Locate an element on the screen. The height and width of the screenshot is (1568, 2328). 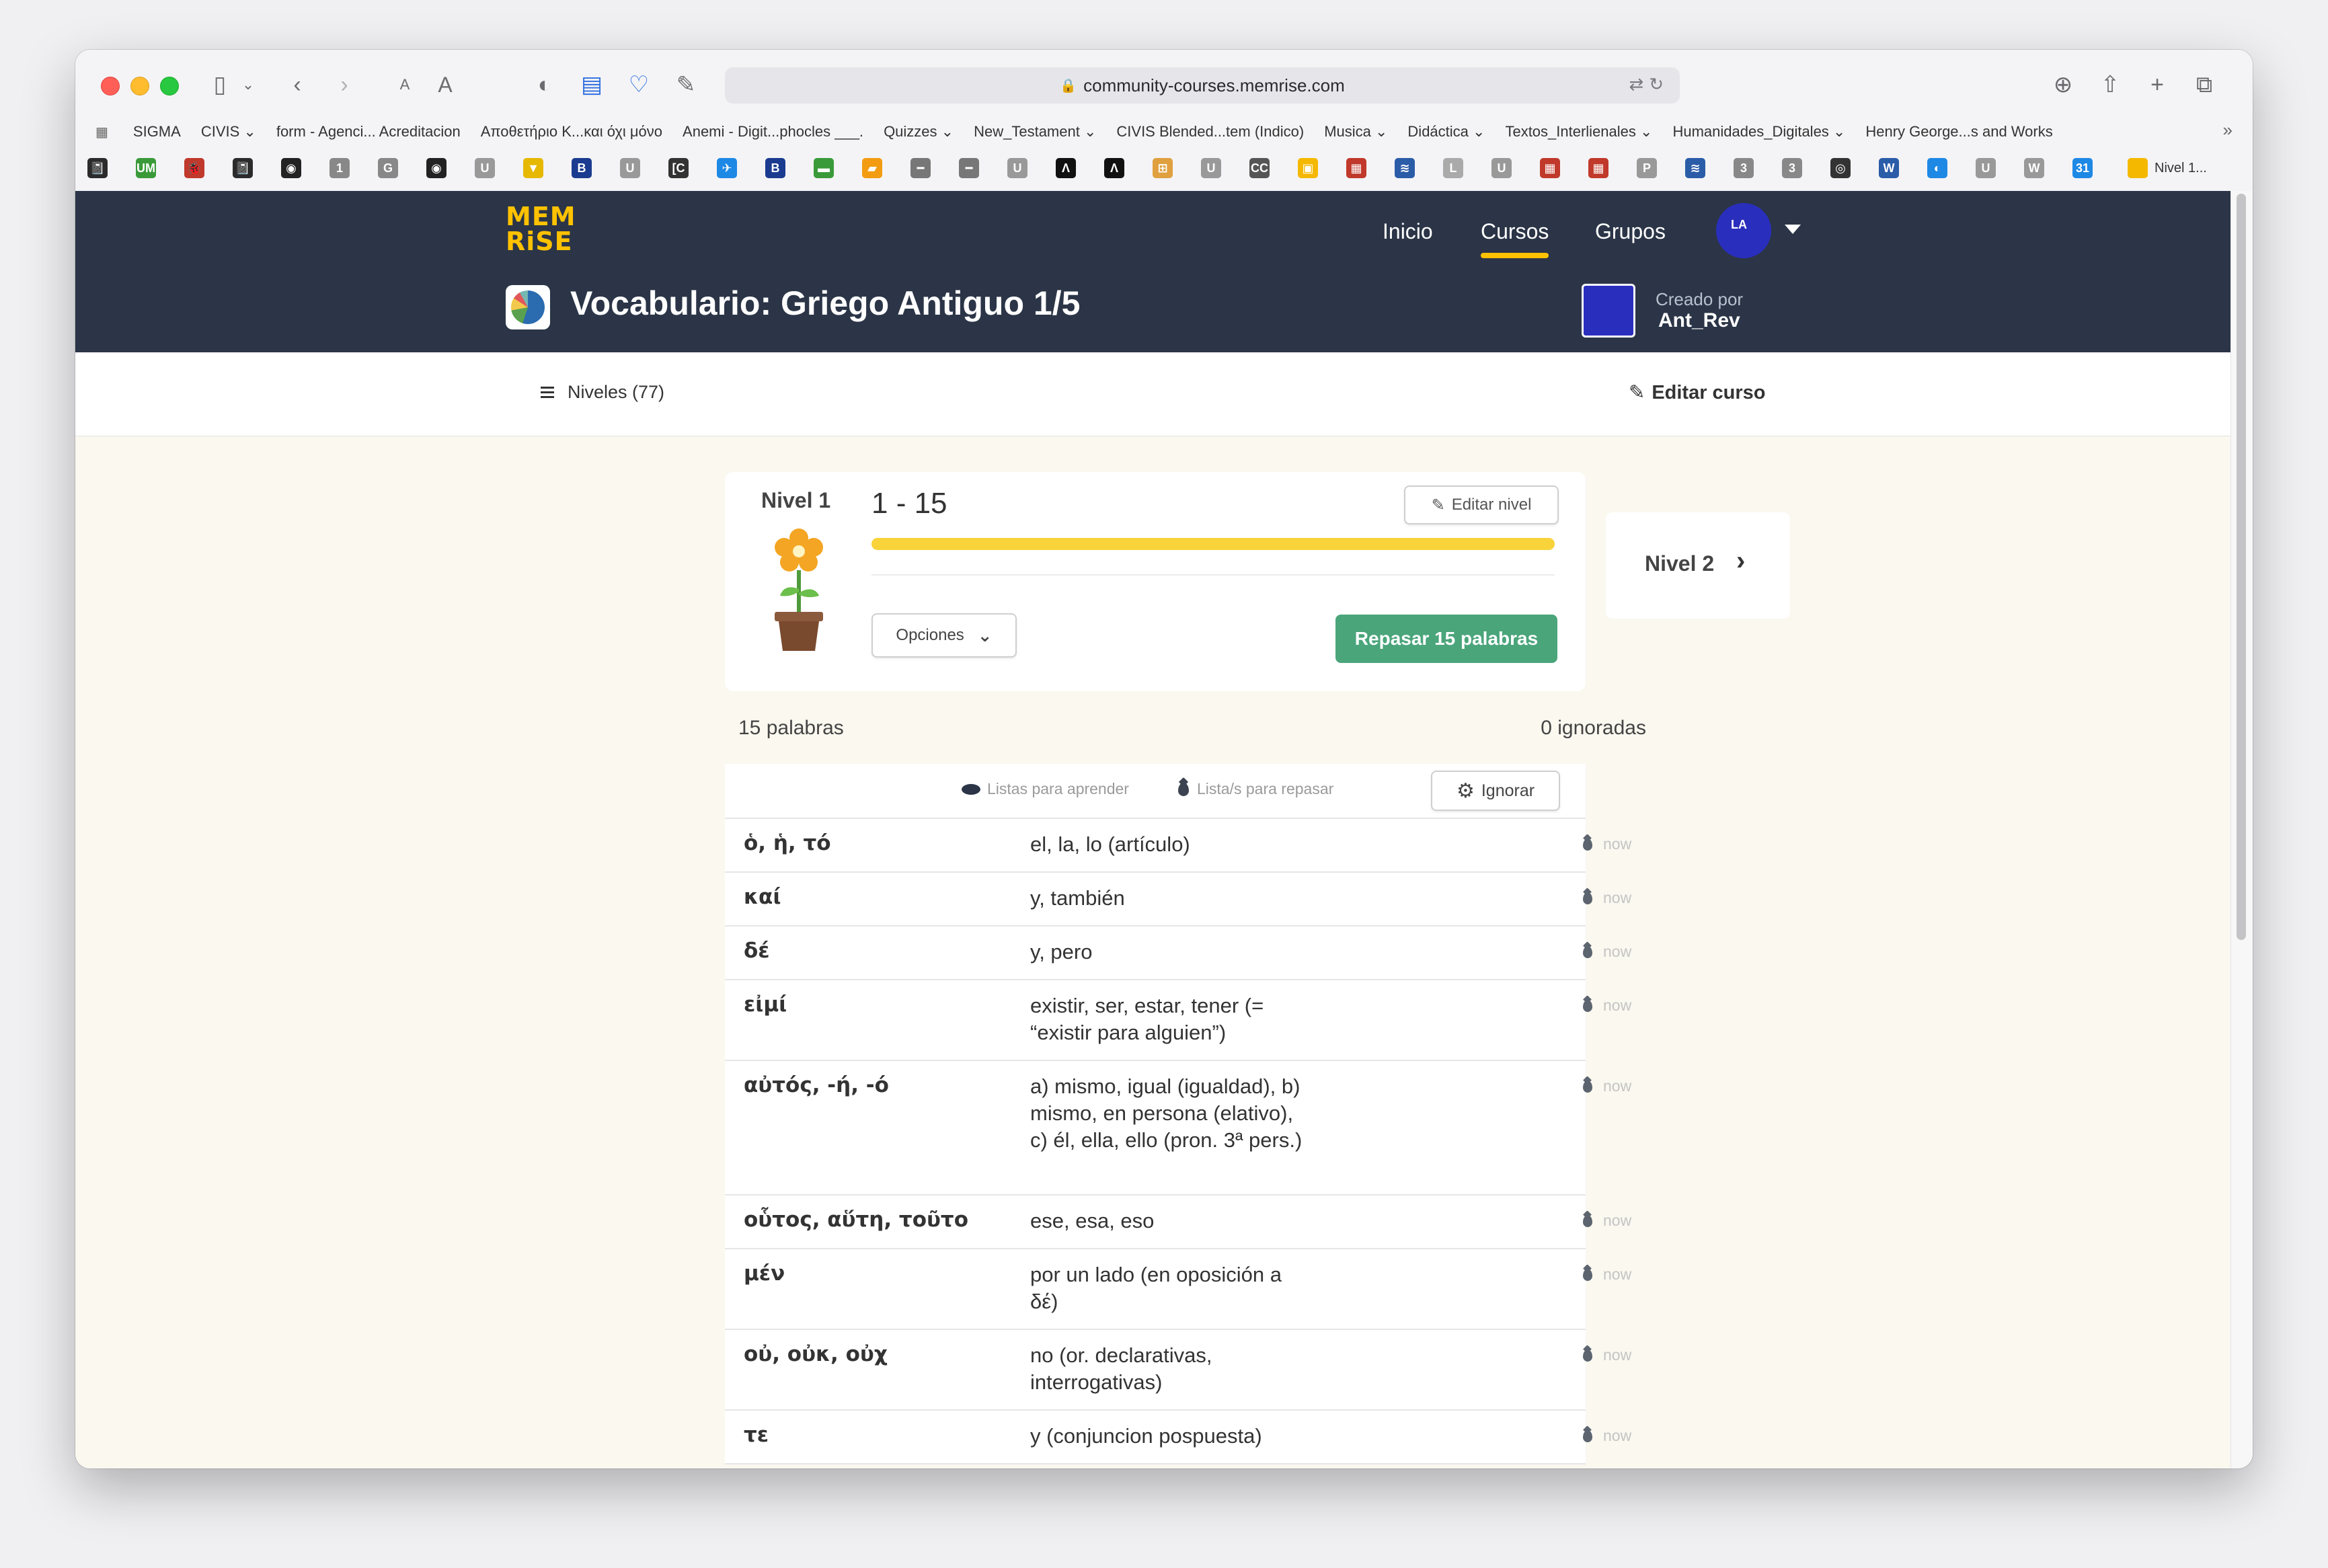
bookmark-item: Humanidades_Digitales ⌄ is located at coordinates (1759, 132).